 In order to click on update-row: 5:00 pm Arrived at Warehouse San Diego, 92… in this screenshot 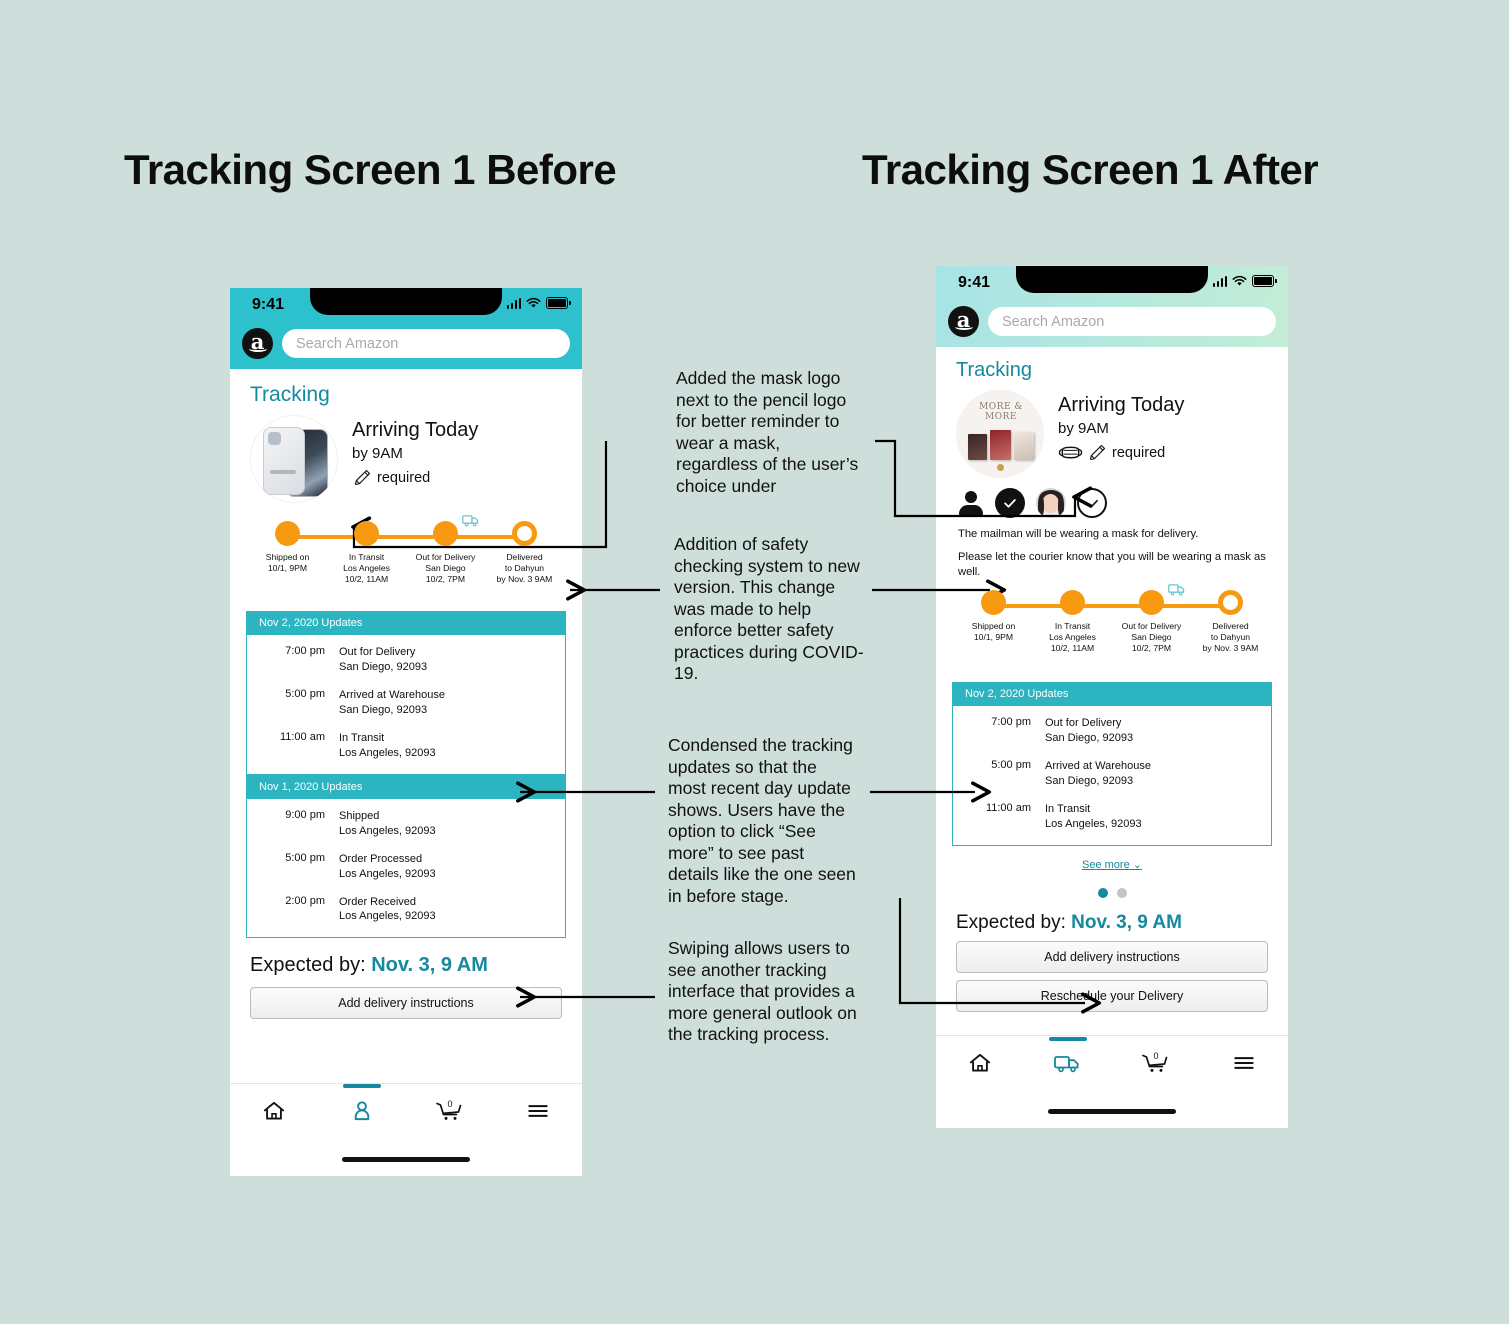, I will do `click(1112, 780)`.